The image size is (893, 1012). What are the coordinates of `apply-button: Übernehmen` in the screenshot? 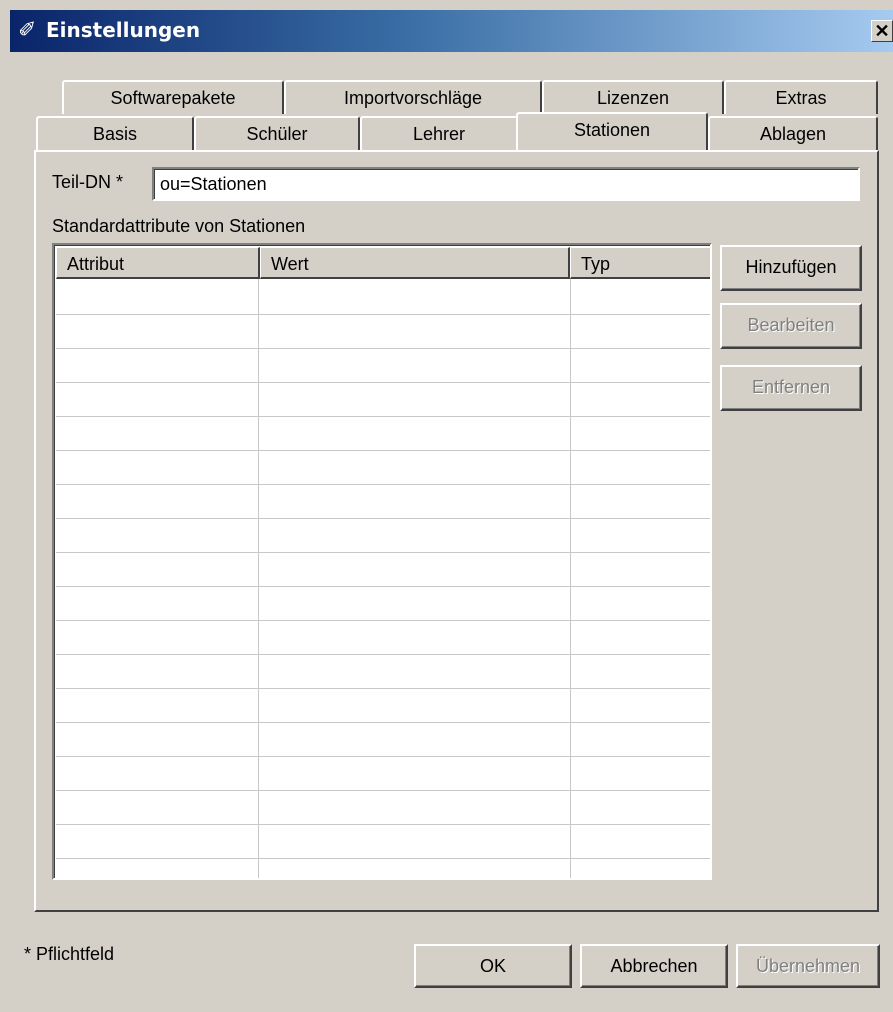 It's located at (808, 966).